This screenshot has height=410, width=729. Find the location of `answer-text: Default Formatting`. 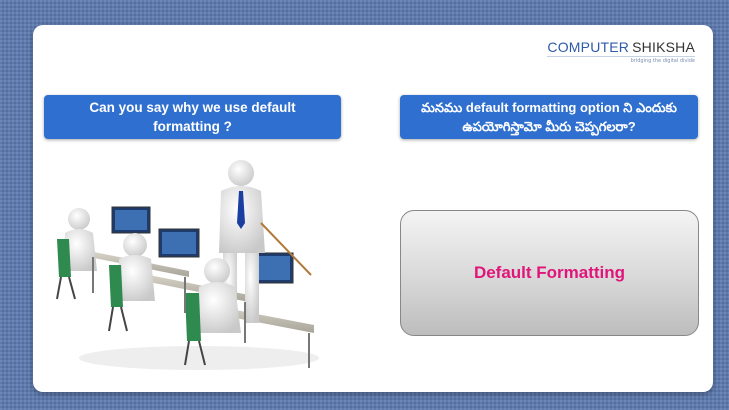

answer-text: Default Formatting is located at coordinates (549, 272).